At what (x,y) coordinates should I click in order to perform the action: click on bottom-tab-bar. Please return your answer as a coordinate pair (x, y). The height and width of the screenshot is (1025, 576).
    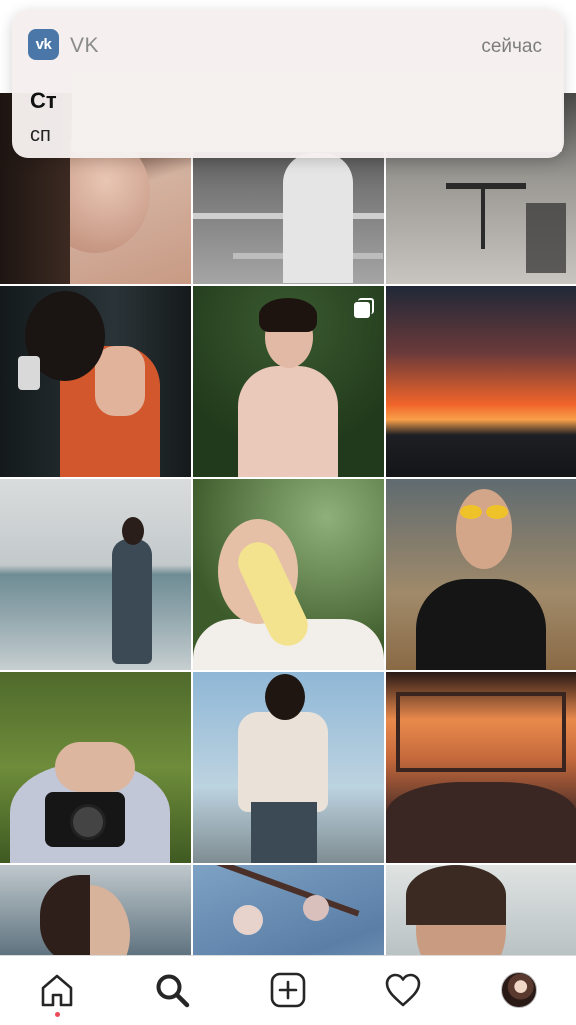
    Looking at the image, I should click on (288, 990).